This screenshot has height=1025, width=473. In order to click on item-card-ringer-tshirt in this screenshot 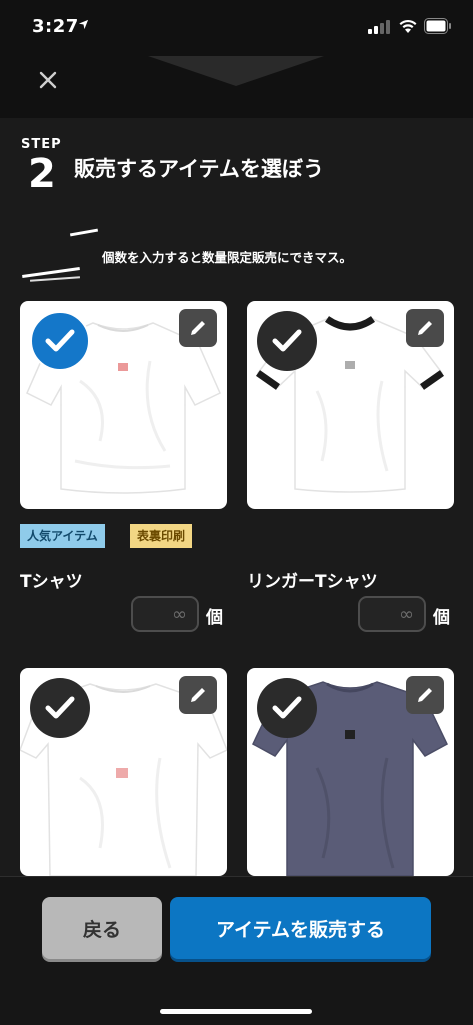, I will do `click(350, 405)`.